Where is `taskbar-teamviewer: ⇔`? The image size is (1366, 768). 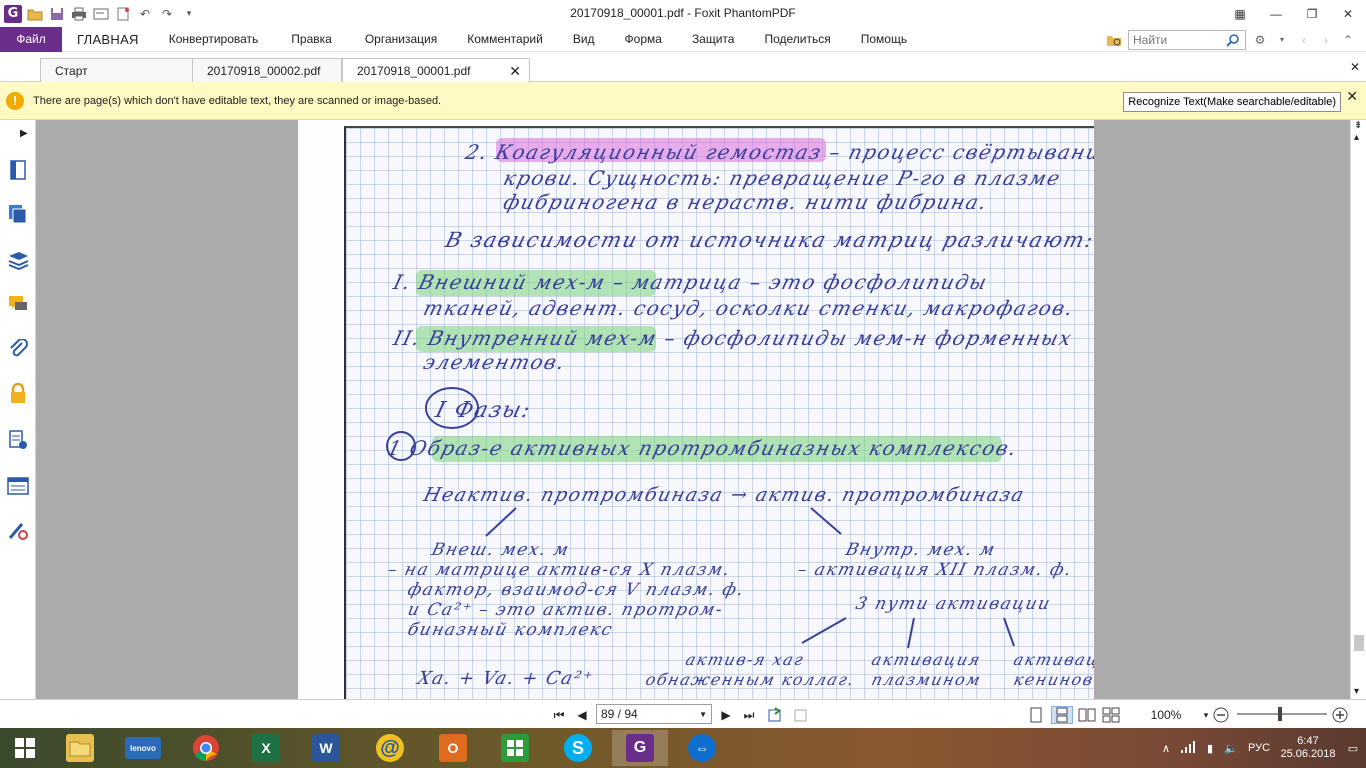
taskbar-teamviewer: ⇔ is located at coordinates (702, 748).